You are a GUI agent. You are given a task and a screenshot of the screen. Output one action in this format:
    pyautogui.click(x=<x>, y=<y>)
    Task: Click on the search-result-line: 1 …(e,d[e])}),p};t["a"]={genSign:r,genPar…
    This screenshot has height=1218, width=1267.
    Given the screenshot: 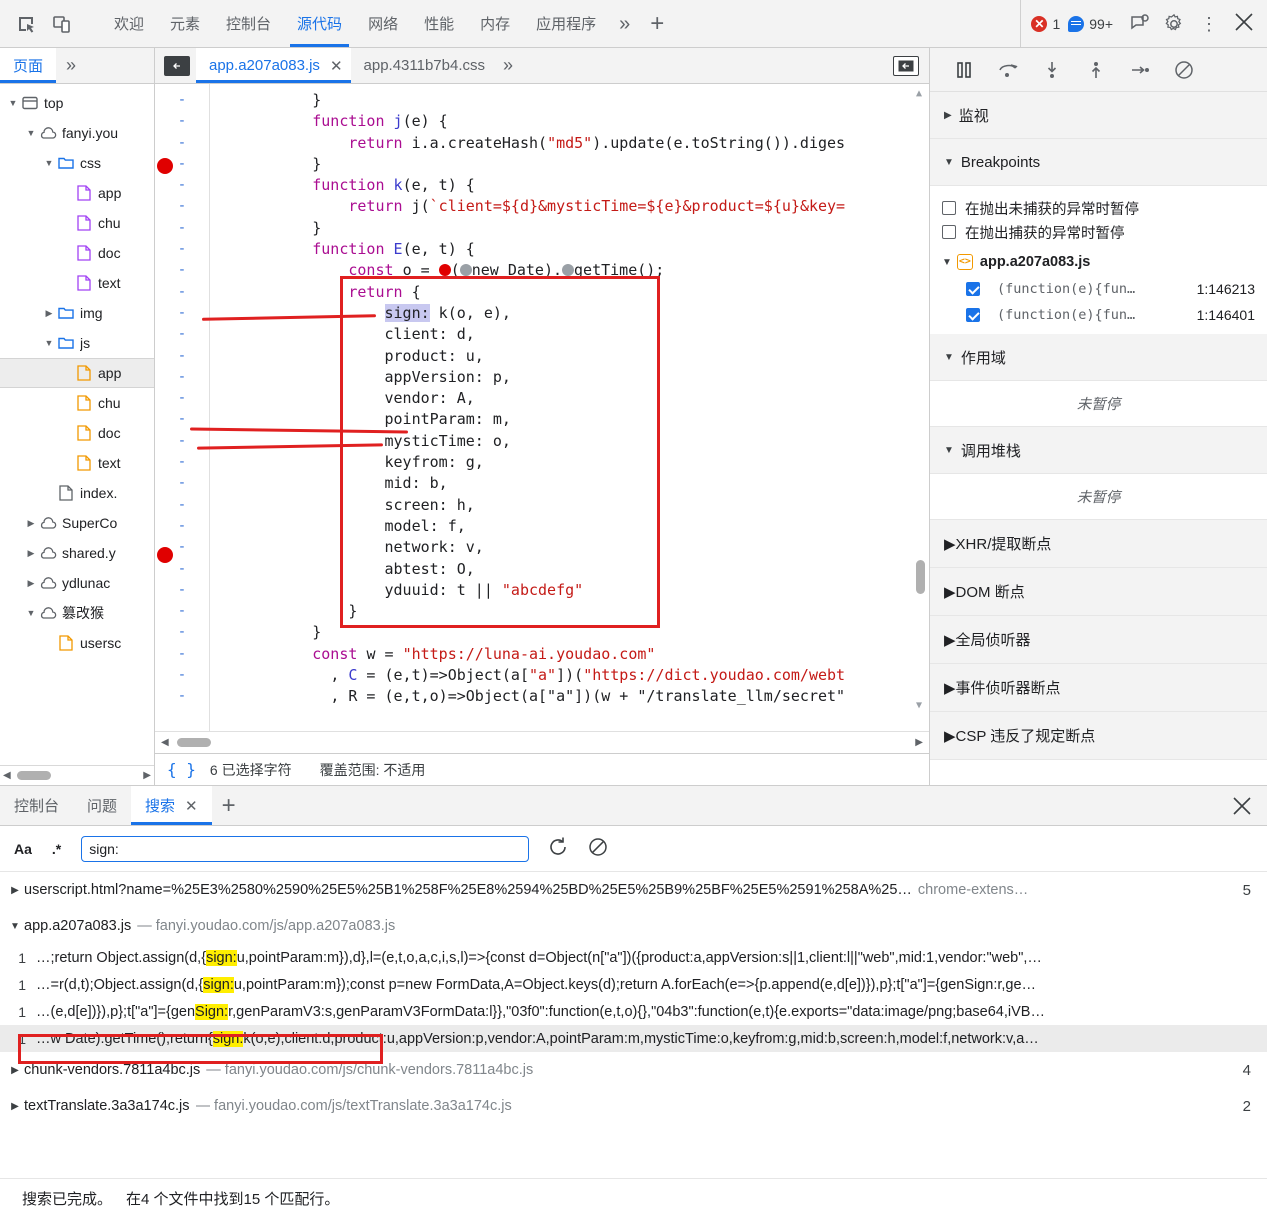 What is the action you would take?
    pyautogui.click(x=633, y=1011)
    